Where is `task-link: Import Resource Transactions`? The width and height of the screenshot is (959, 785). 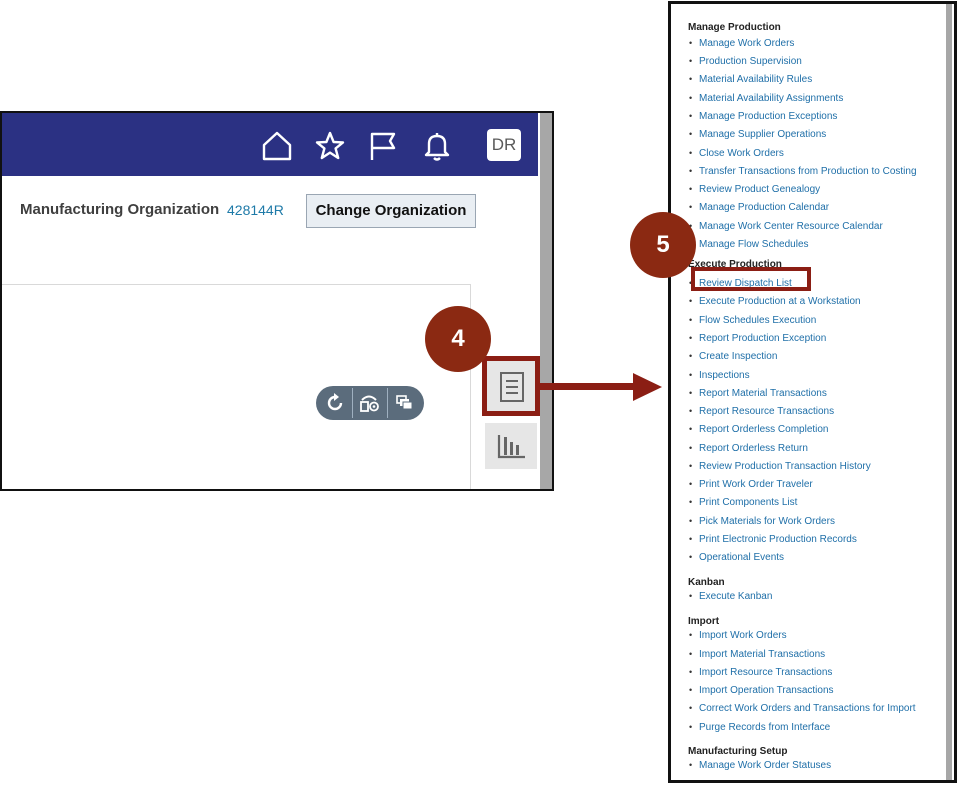 task-link: Import Resource Transactions is located at coordinates (760, 672).